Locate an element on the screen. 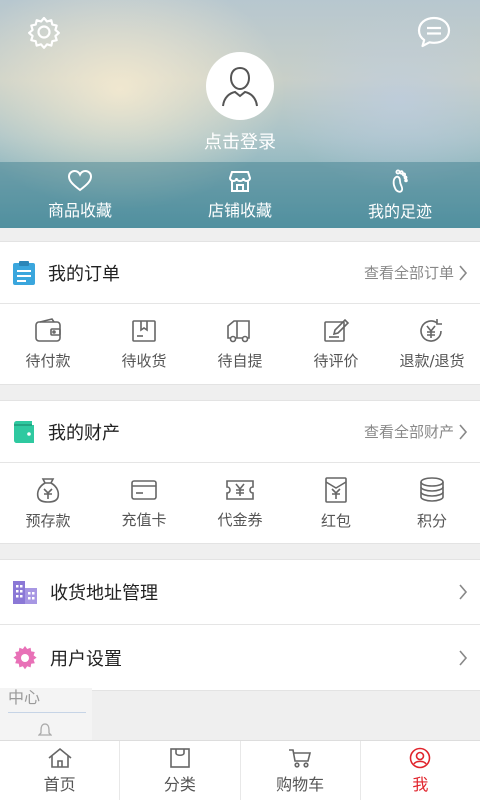 The height and width of the screenshot is (800, 480). package-icon is located at coordinates (144, 330).